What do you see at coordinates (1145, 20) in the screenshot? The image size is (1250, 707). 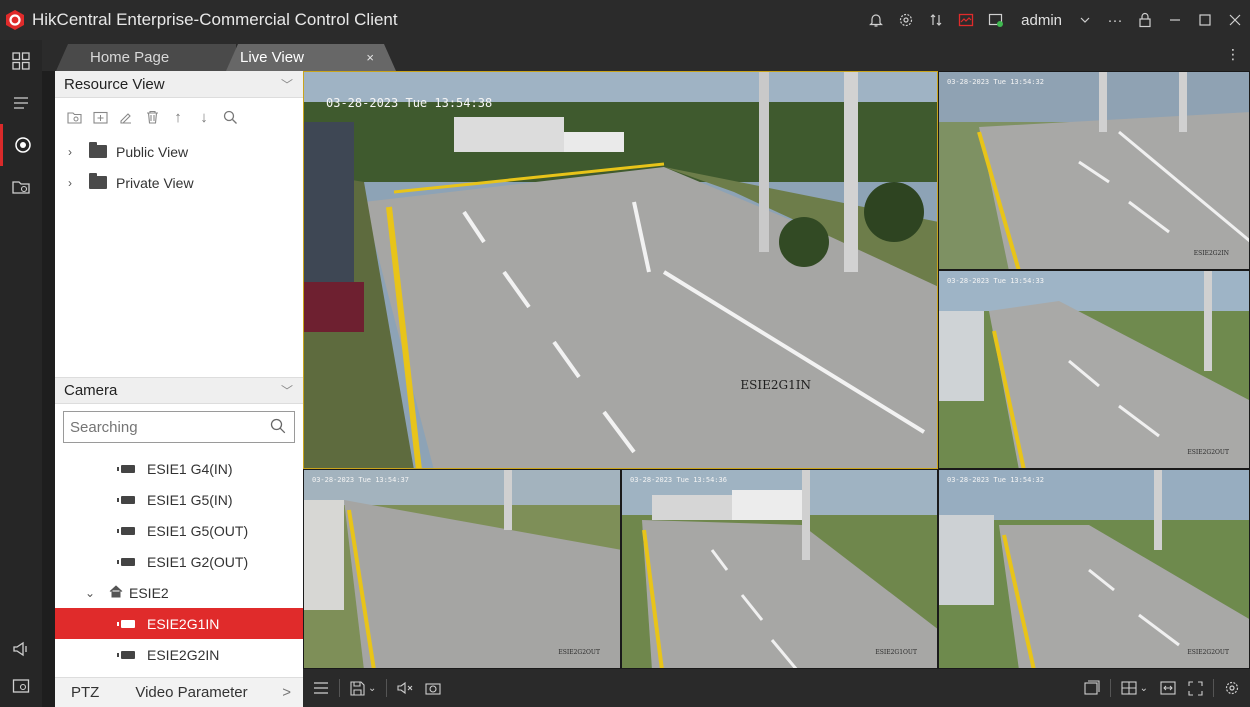 I see `lock-icon` at bounding box center [1145, 20].